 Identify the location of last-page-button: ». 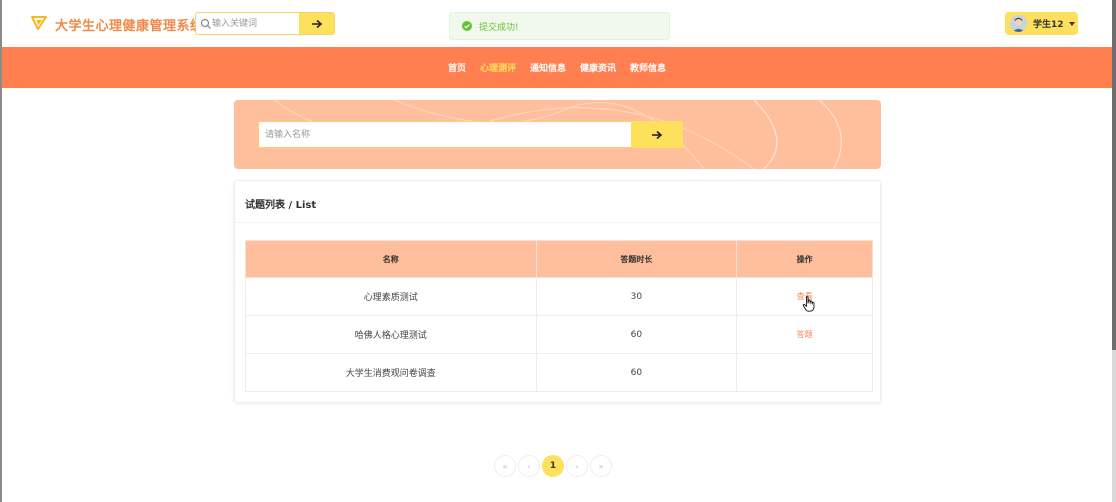
(601, 466).